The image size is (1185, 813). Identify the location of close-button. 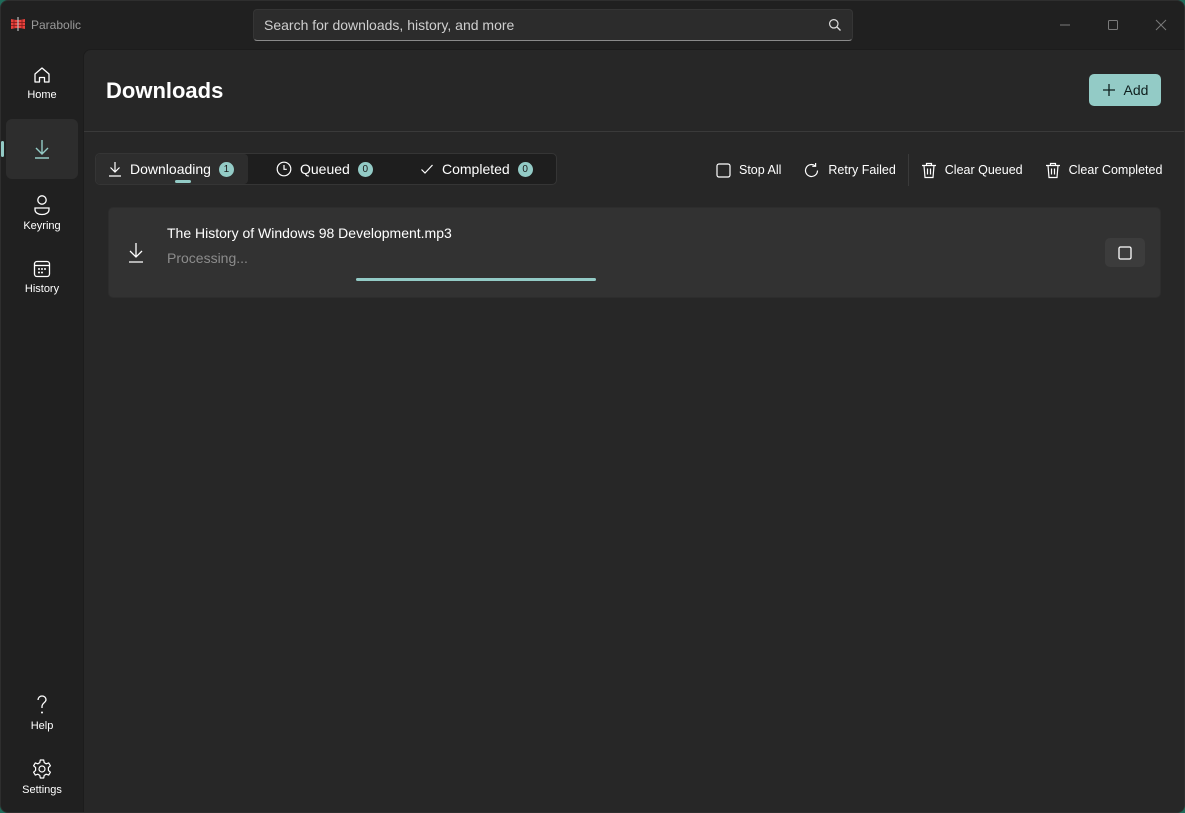
(1161, 25).